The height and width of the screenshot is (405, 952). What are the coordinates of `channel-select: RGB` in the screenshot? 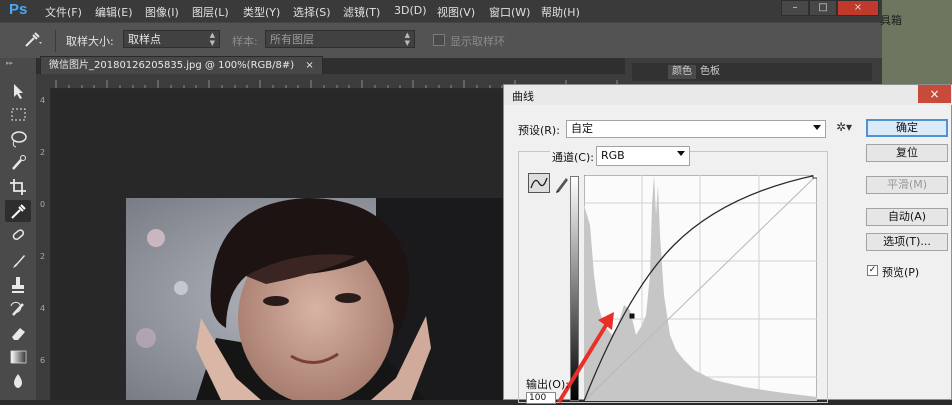 It's located at (643, 156).